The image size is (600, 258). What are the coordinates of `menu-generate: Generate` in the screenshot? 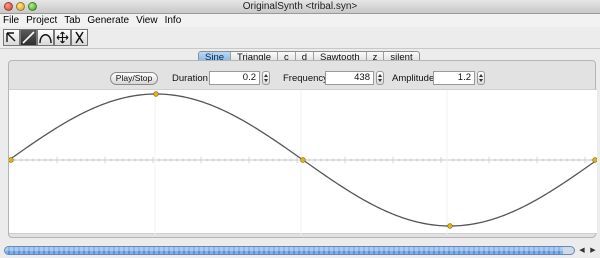 It's located at (108, 20).